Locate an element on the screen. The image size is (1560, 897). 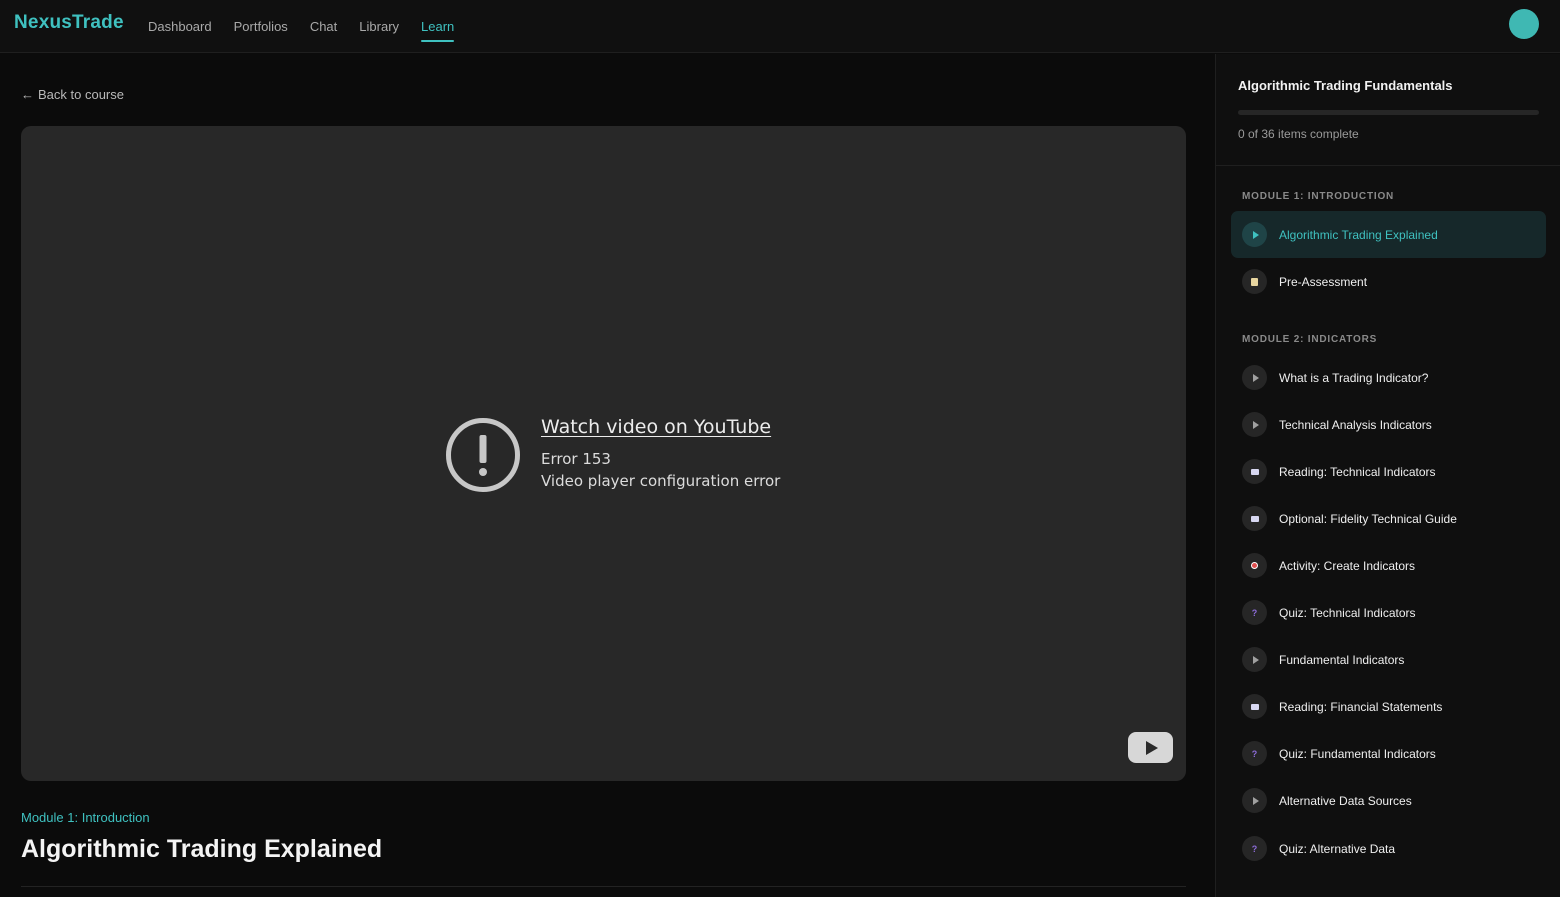
back-to-course-link: ← Back to course is located at coordinates (72, 94).